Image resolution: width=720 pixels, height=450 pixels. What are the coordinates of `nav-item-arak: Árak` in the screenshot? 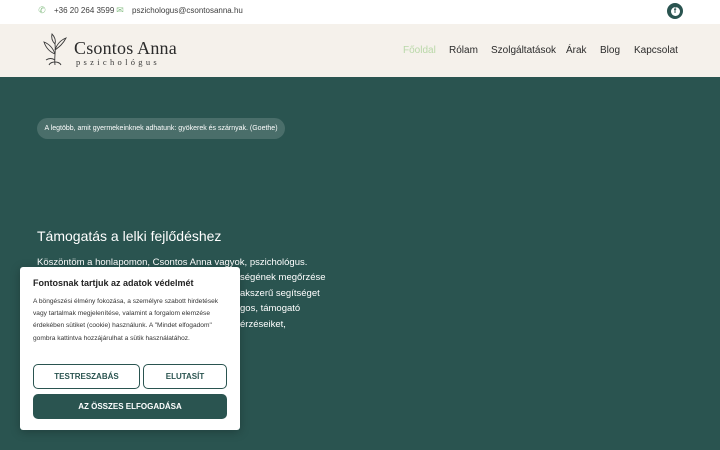 It's located at (576, 50).